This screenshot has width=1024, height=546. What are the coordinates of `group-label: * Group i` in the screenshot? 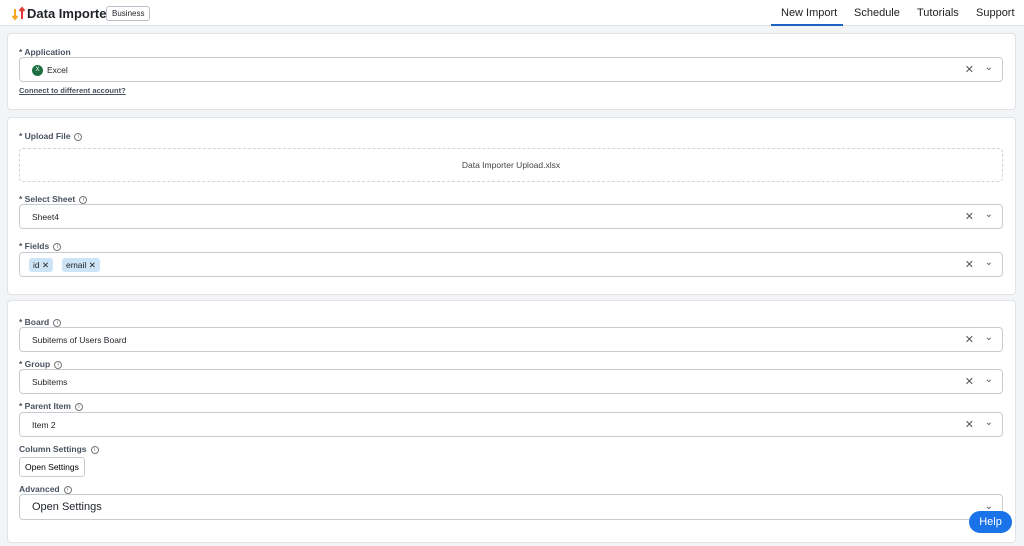 It's located at (41, 364).